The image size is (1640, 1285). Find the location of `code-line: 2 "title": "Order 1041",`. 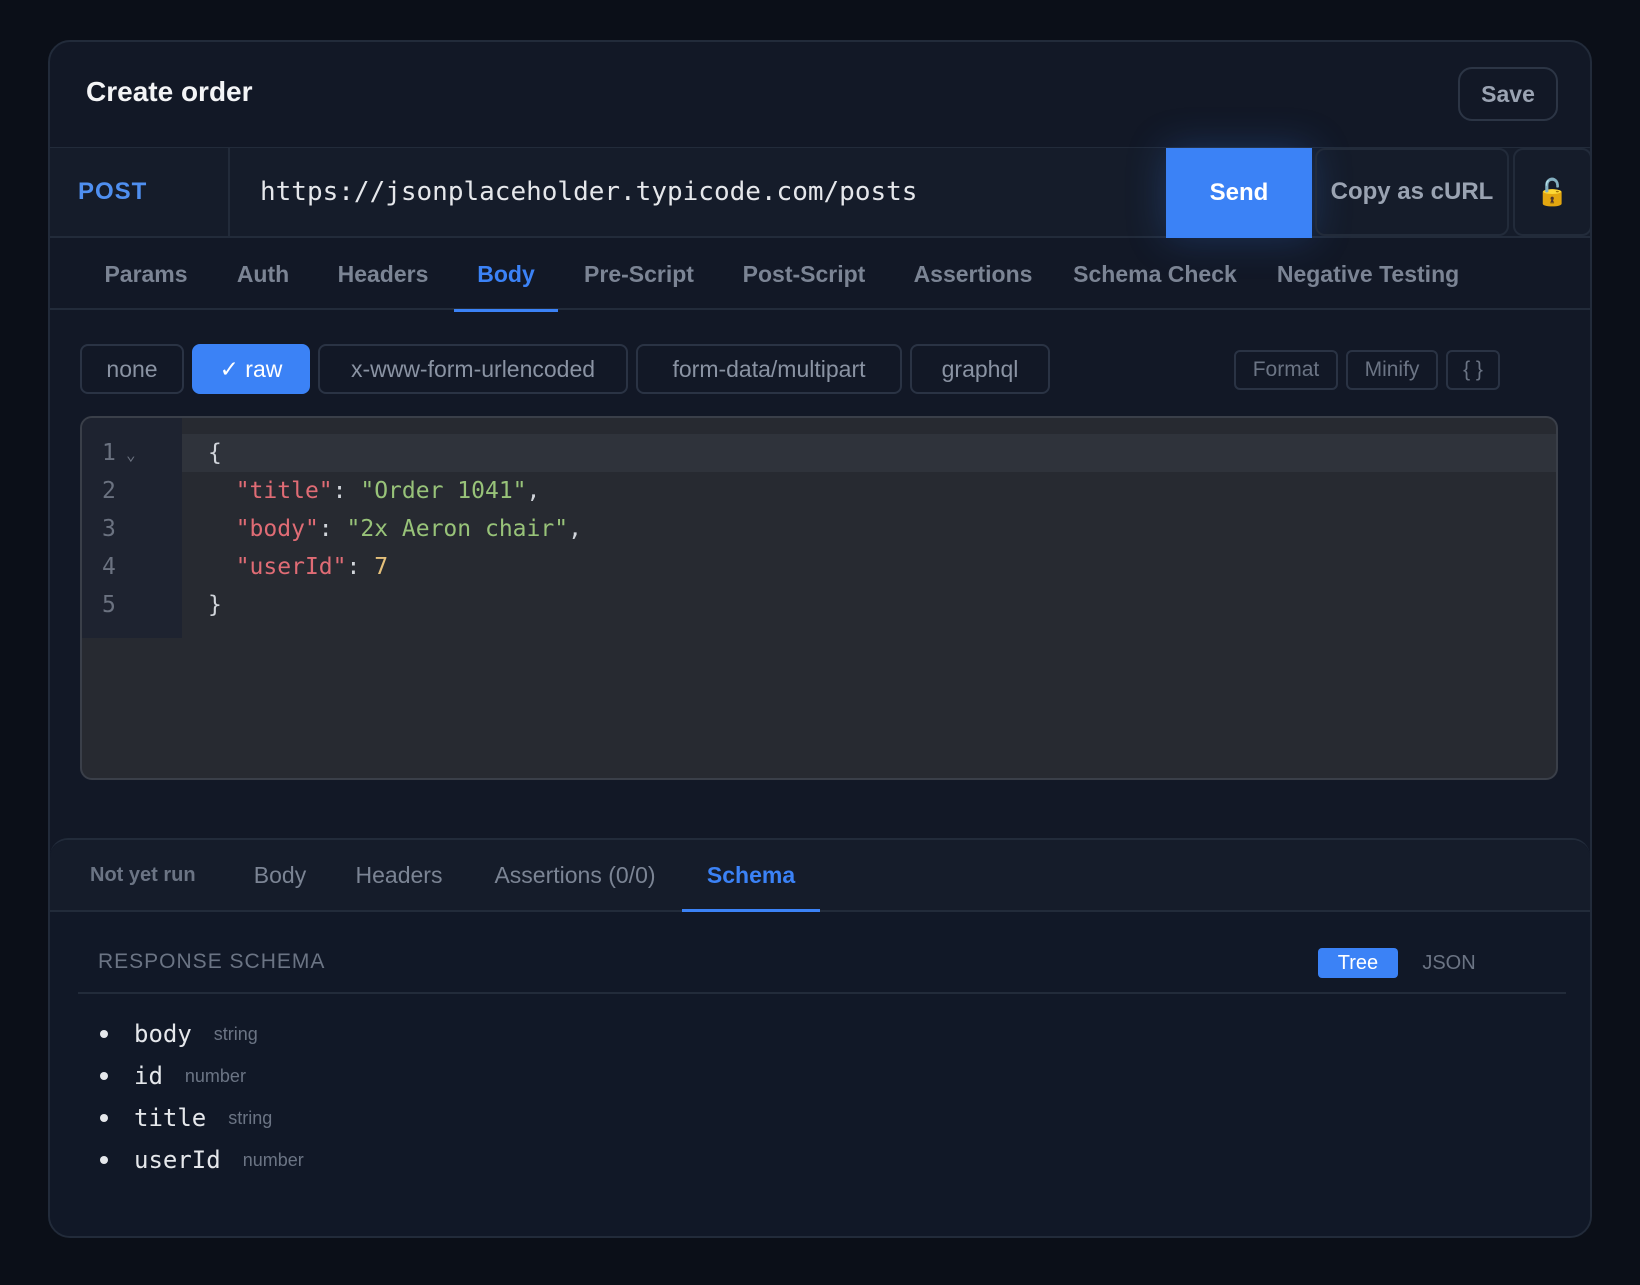

code-line: 2 "title": "Order 1041", is located at coordinates (819, 491).